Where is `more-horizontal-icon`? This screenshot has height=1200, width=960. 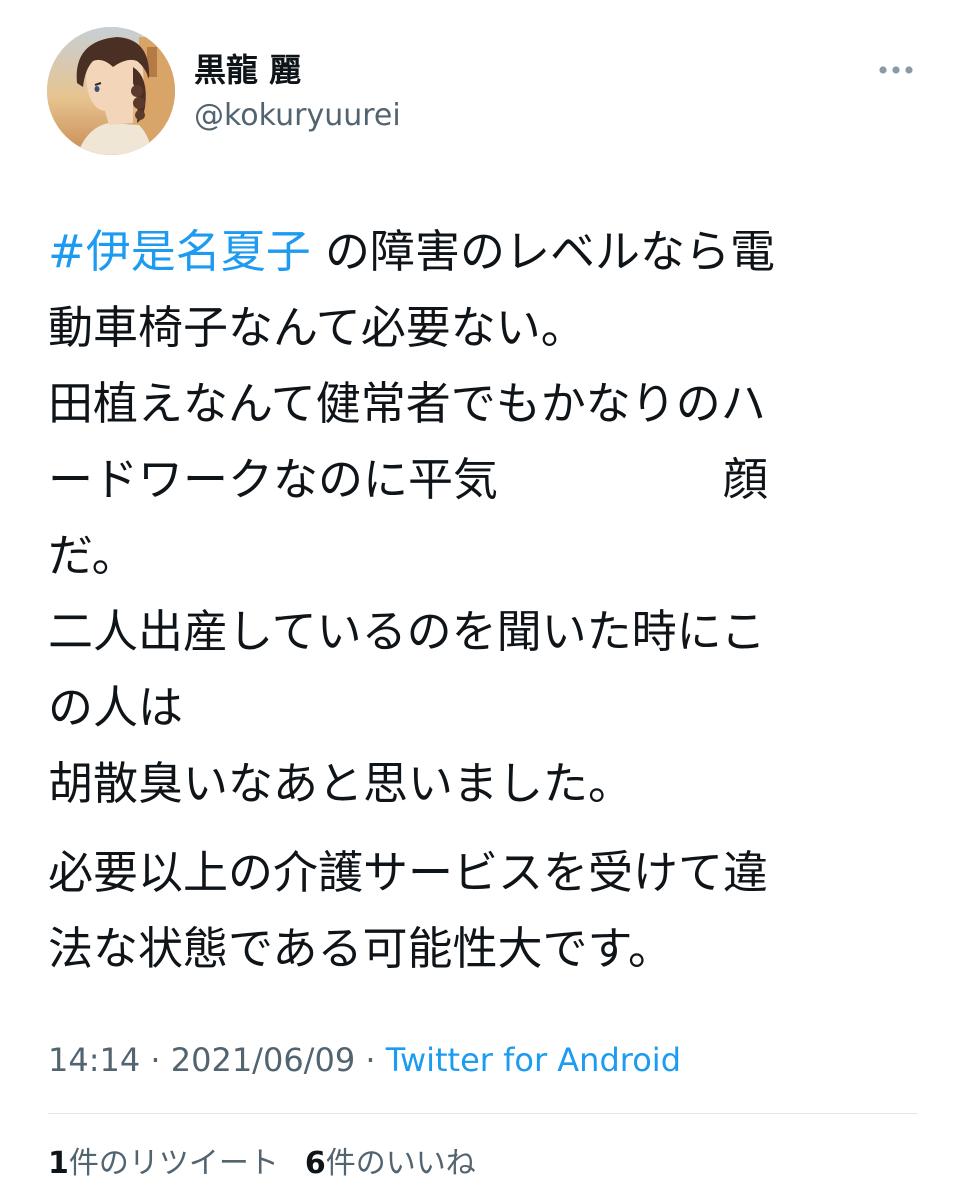
more-horizontal-icon is located at coordinates (896, 70).